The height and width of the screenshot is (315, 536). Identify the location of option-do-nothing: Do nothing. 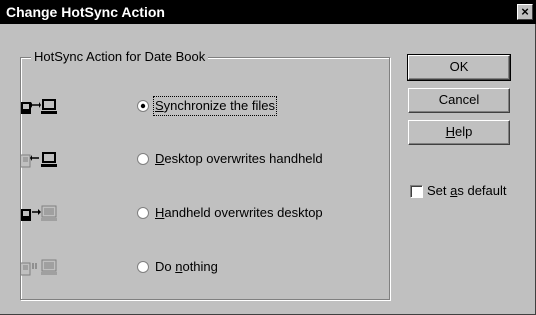
(185, 267).